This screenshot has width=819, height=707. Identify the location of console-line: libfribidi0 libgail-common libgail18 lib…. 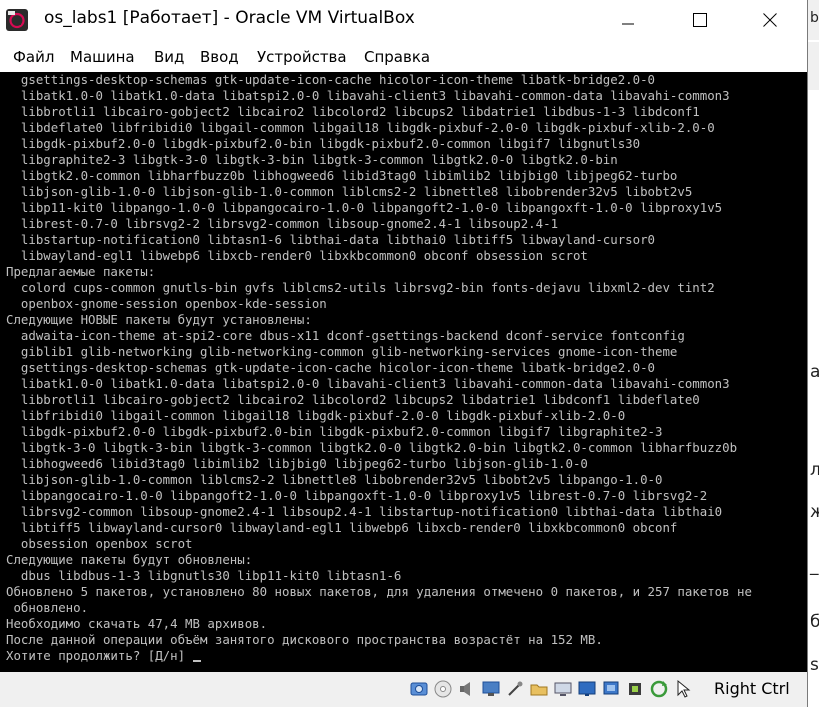
(379, 416).